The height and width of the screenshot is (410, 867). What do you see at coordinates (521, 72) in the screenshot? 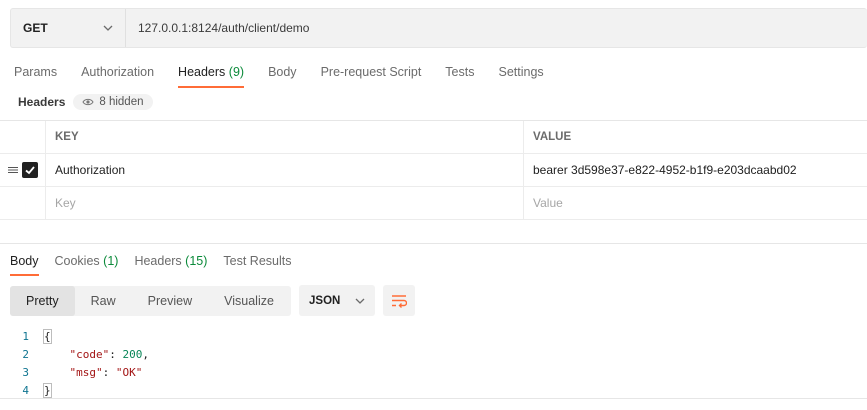
I see `tab-label: Settings` at bounding box center [521, 72].